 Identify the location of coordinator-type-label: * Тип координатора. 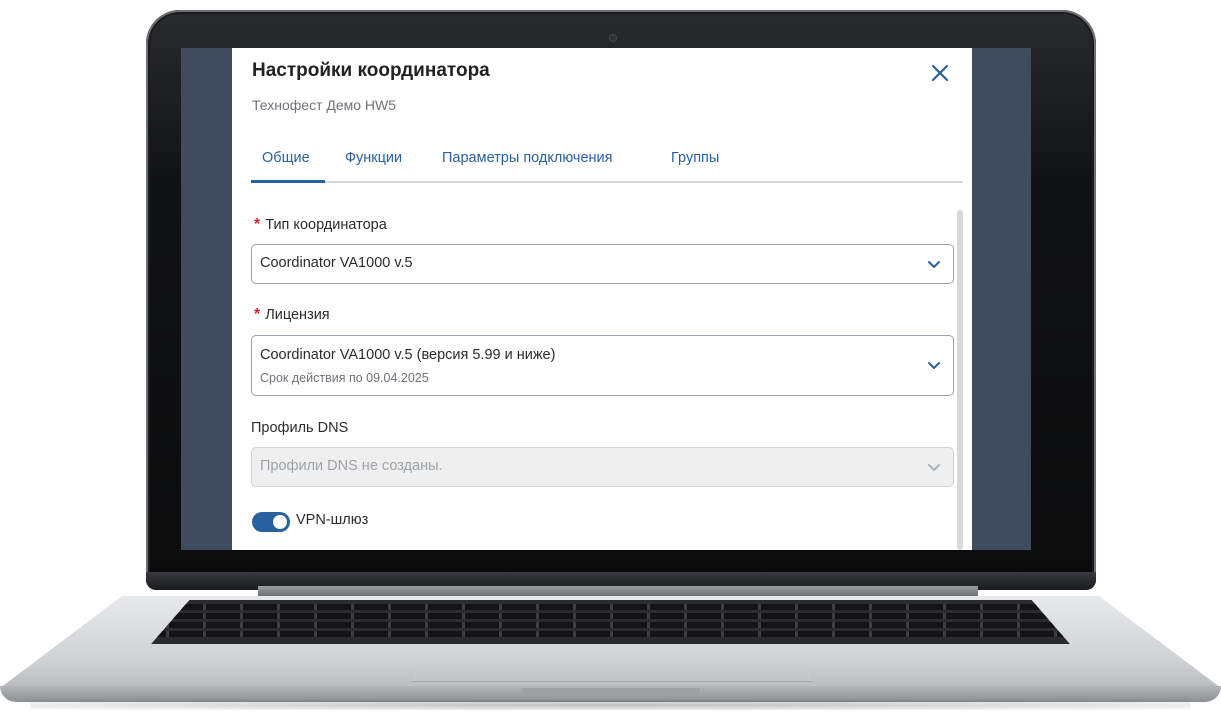
(320, 225).